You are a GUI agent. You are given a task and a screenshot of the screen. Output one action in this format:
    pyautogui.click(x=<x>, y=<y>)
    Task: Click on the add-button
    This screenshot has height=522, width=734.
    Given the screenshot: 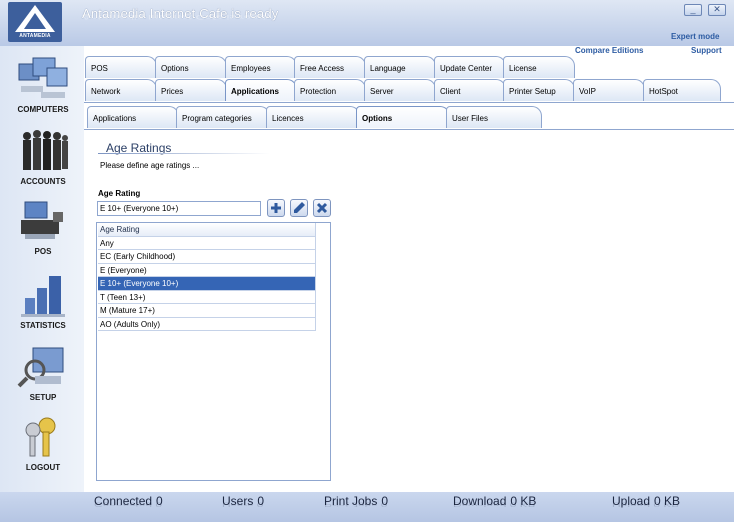 What is the action you would take?
    pyautogui.click(x=276, y=208)
    